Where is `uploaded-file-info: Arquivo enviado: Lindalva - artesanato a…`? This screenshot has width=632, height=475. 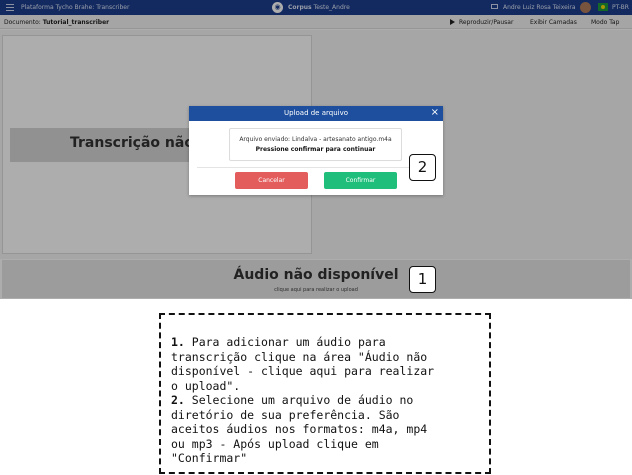
uploaded-file-info: Arquivo enviado: Lindalva - artesanato a… is located at coordinates (315, 144).